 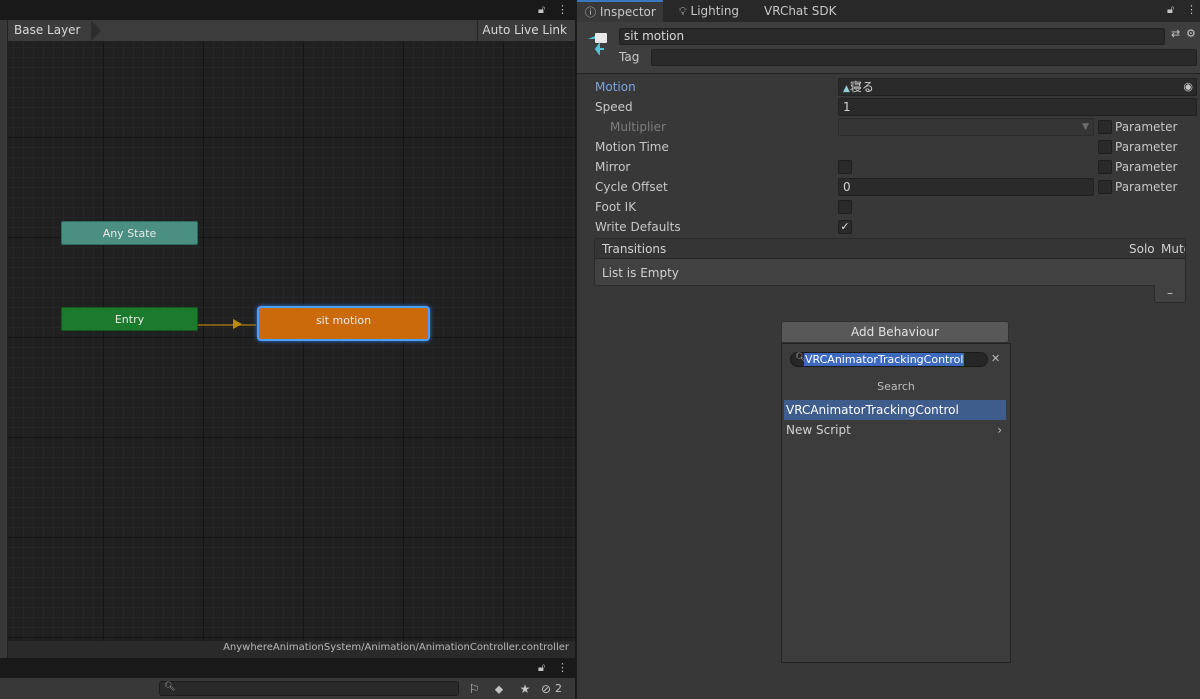 I want to click on multiplier-parameter-label: Parameter, so click(x=1146, y=127).